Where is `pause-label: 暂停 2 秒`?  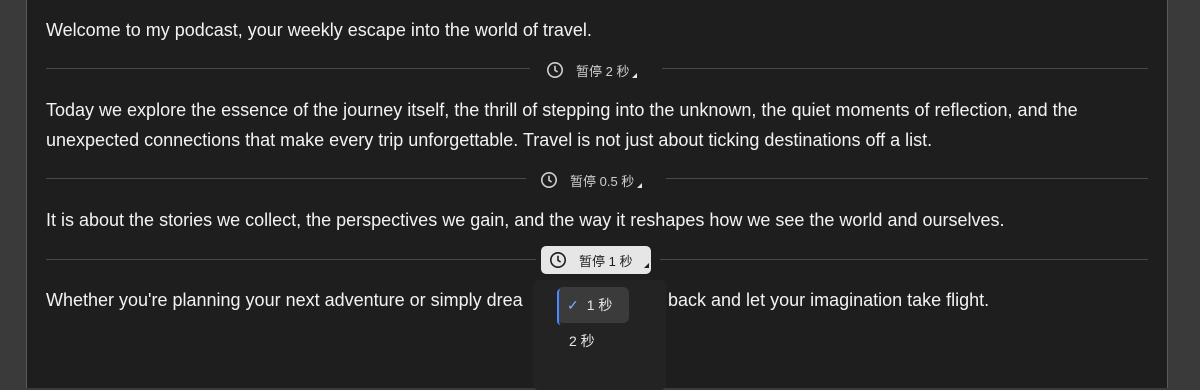
pause-label: 暂停 2 秒 is located at coordinates (603, 71).